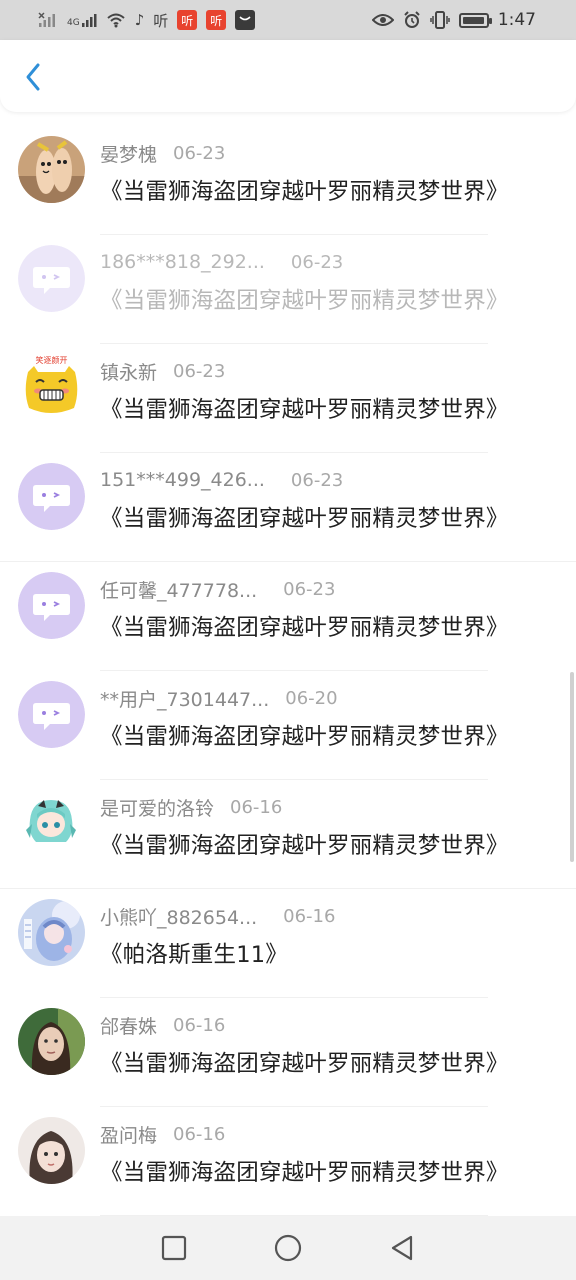 This screenshot has width=576, height=1280. What do you see at coordinates (382, 20) in the screenshot?
I see `eye-icon` at bounding box center [382, 20].